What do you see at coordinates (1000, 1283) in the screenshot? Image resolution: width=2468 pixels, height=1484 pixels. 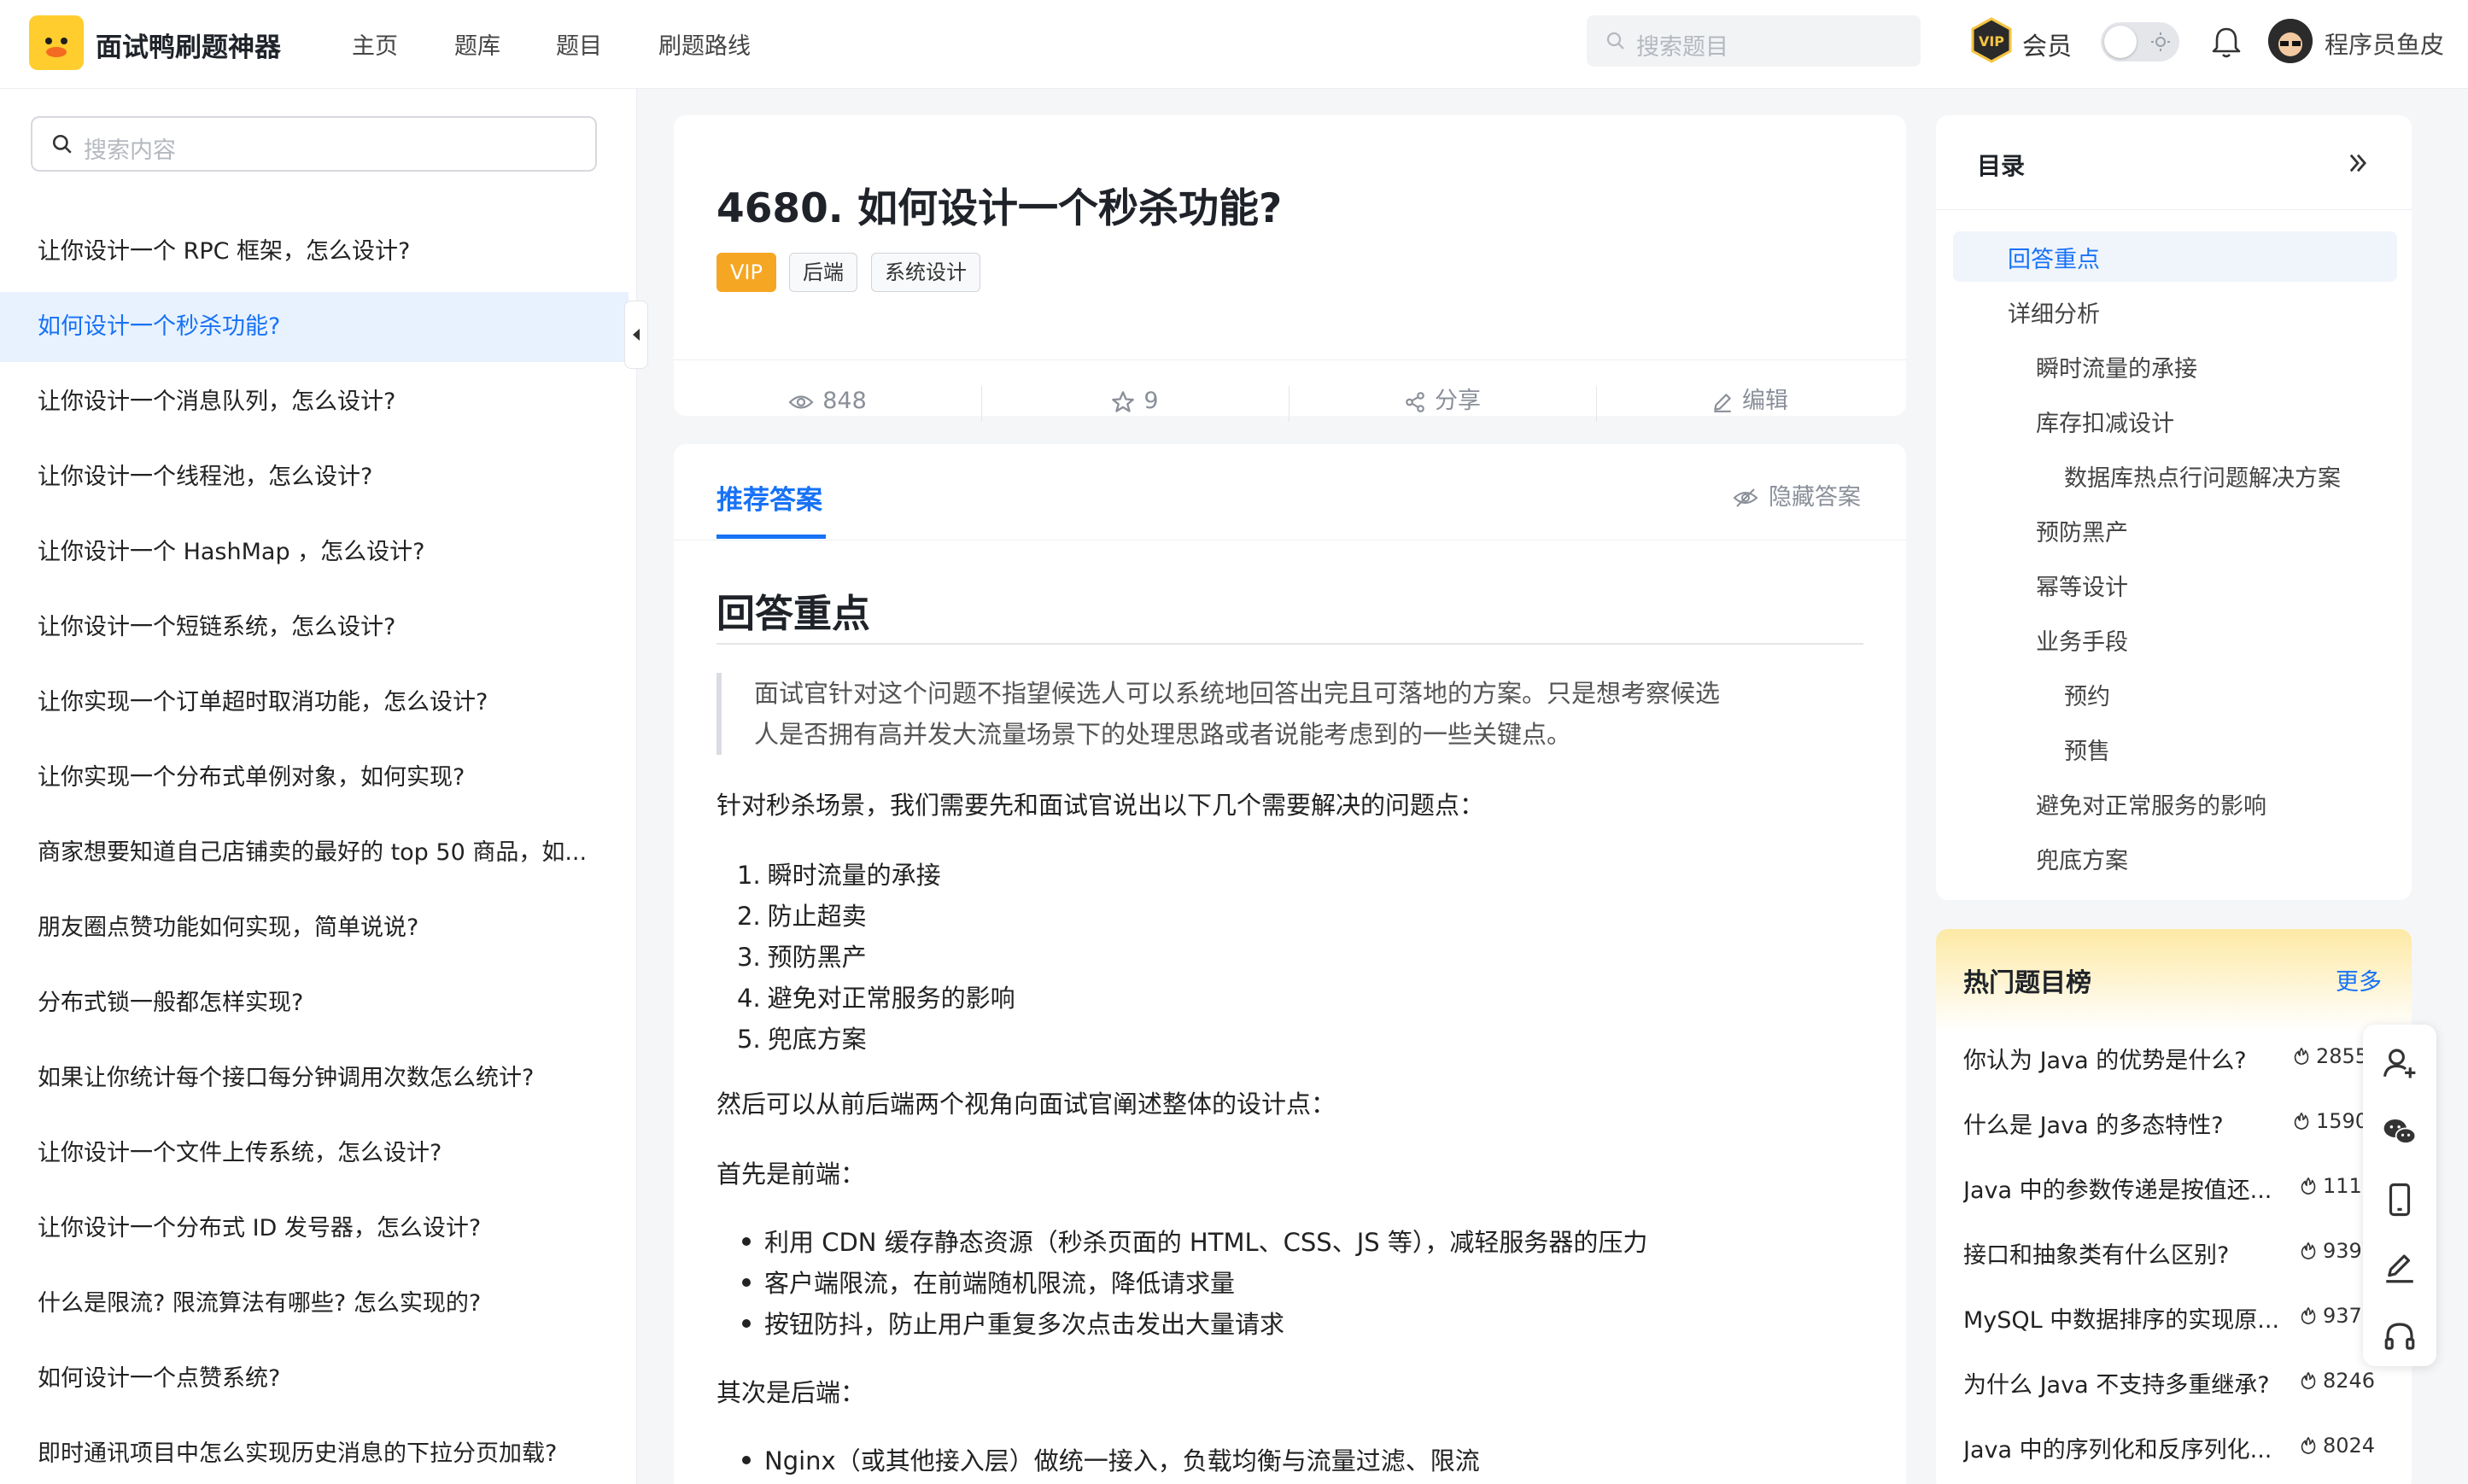 I see `list-text: 客户端限流，在前端随机限流，降低请求量` at bounding box center [1000, 1283].